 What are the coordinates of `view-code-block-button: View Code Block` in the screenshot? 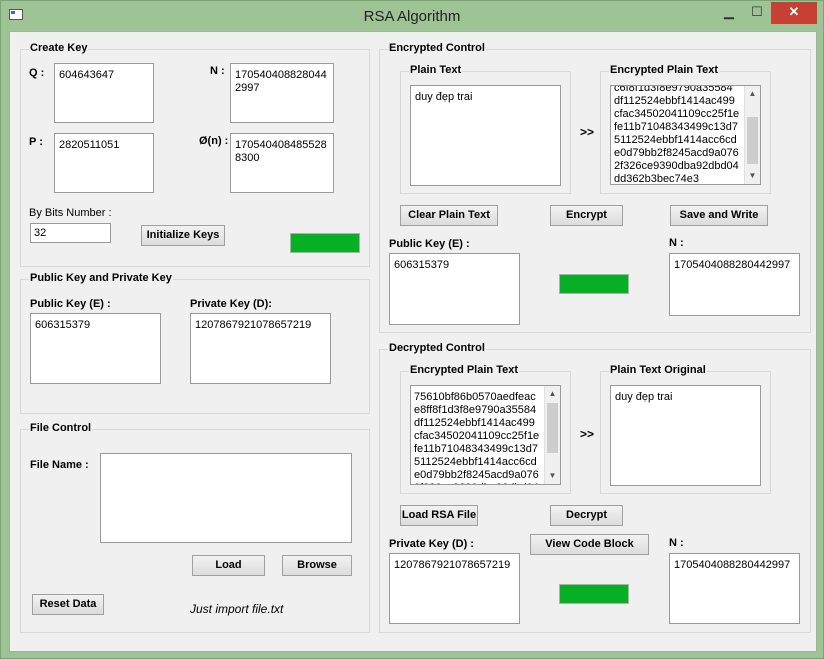 It's located at (589, 544).